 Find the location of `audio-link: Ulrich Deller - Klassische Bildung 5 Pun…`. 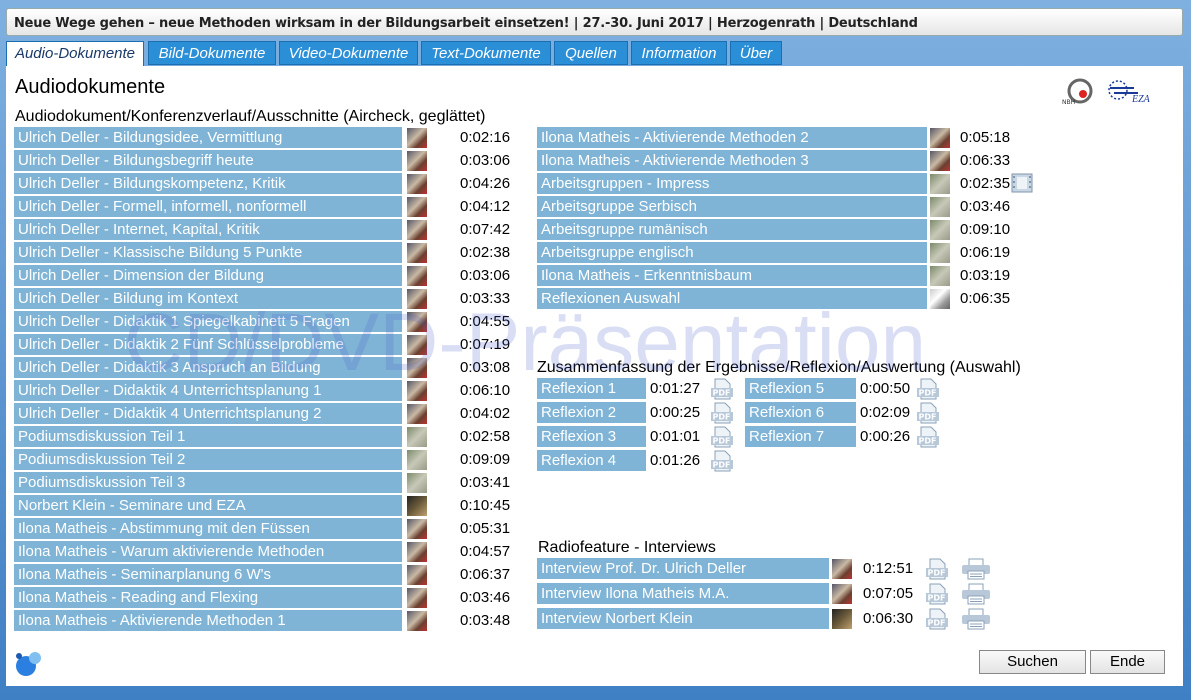

audio-link: Ulrich Deller - Klassische Bildung 5 Pun… is located at coordinates (208, 252).